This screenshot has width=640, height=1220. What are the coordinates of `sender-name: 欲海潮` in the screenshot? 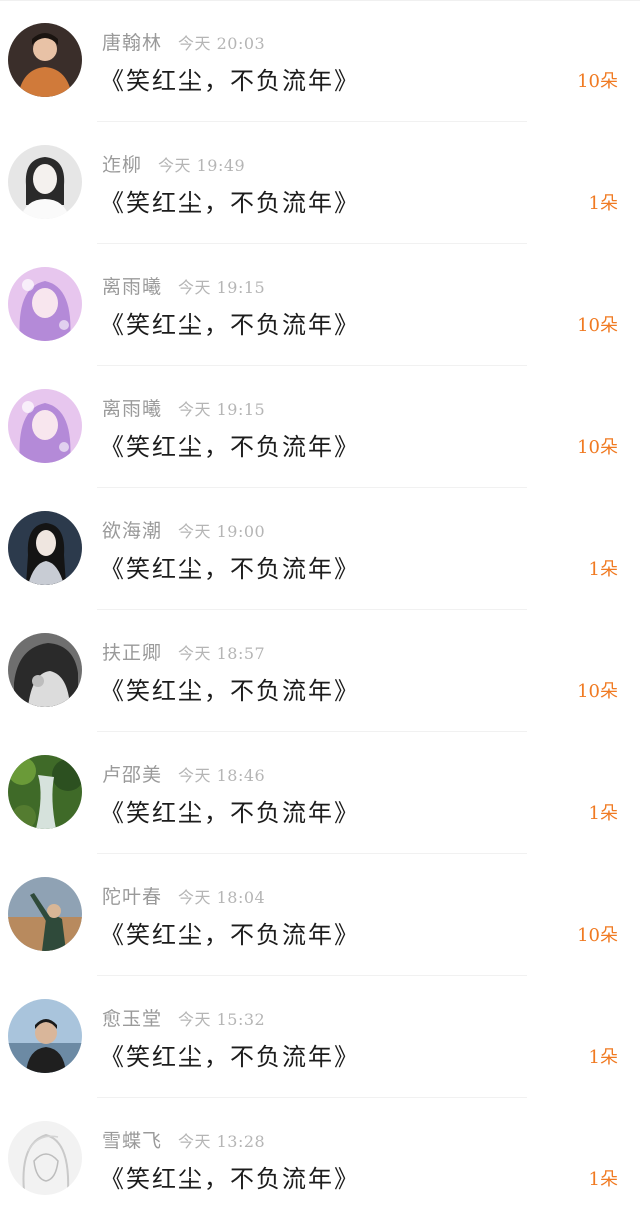 It's located at (132, 531).